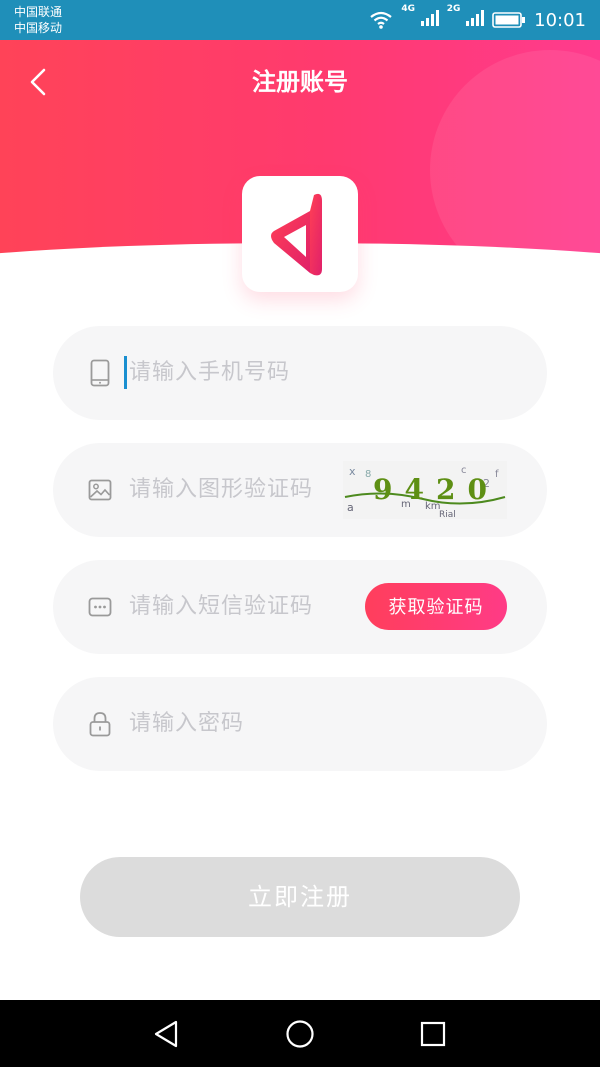  I want to click on signal-group-1: 4G, so click(420, 17).